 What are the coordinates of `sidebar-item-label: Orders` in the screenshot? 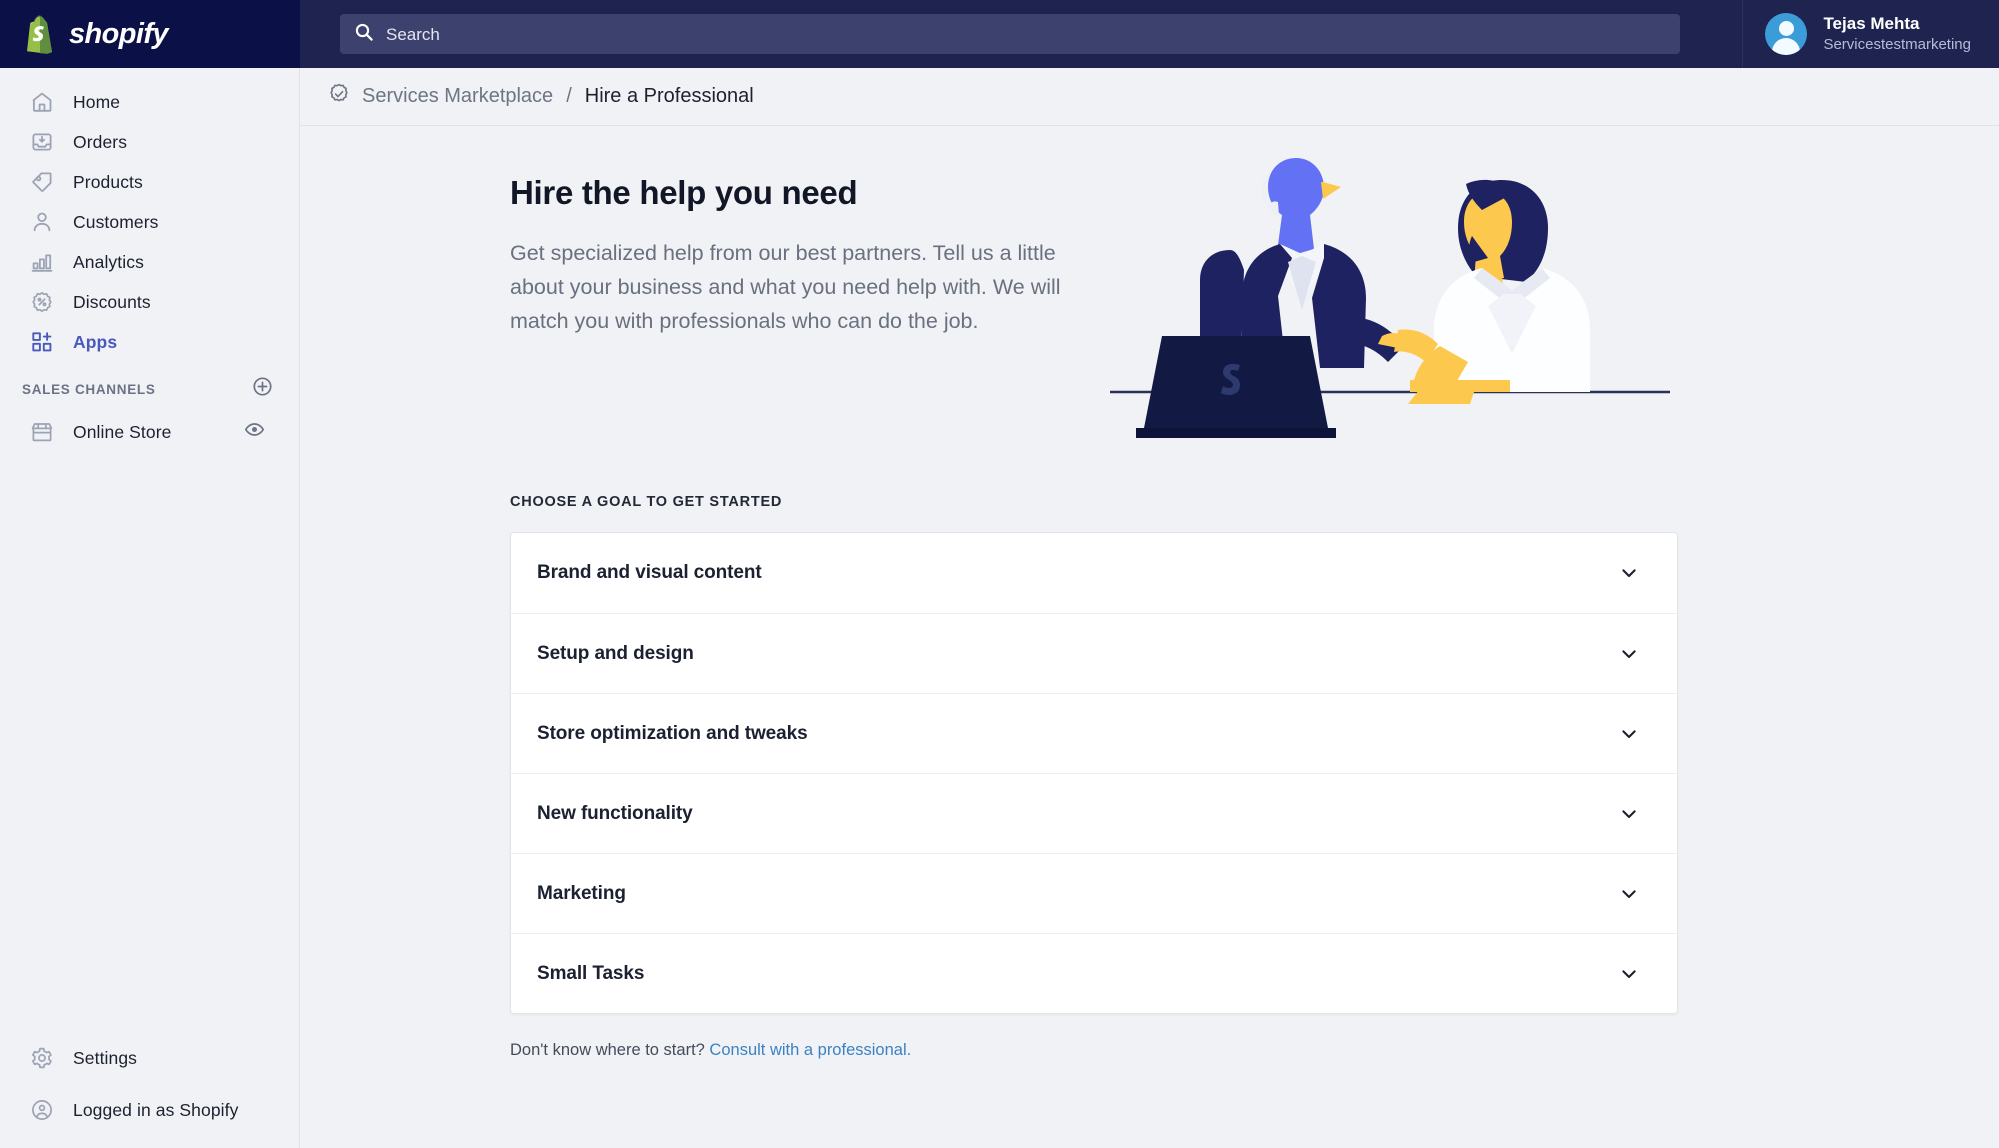 It's located at (100, 141).